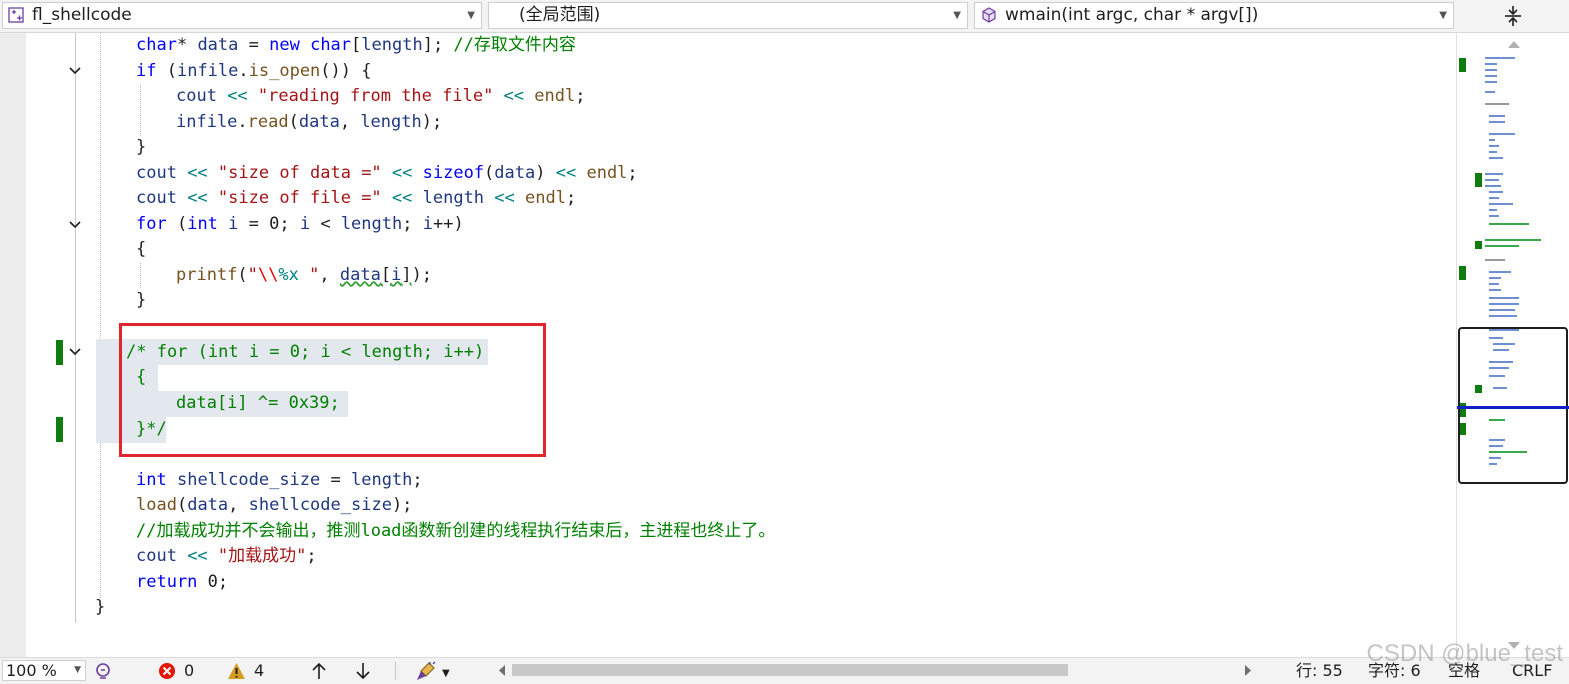 The height and width of the screenshot is (684, 1569). I want to click on arrow-down-icon, so click(363, 671).